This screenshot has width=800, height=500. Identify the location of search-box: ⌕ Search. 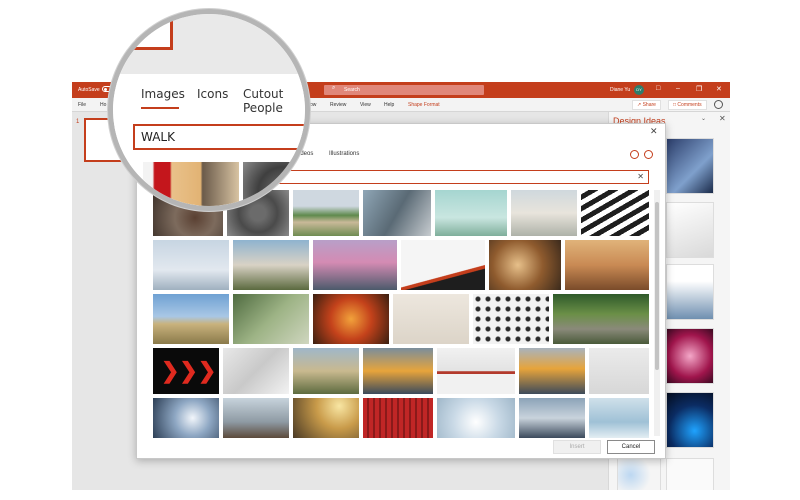
(404, 90).